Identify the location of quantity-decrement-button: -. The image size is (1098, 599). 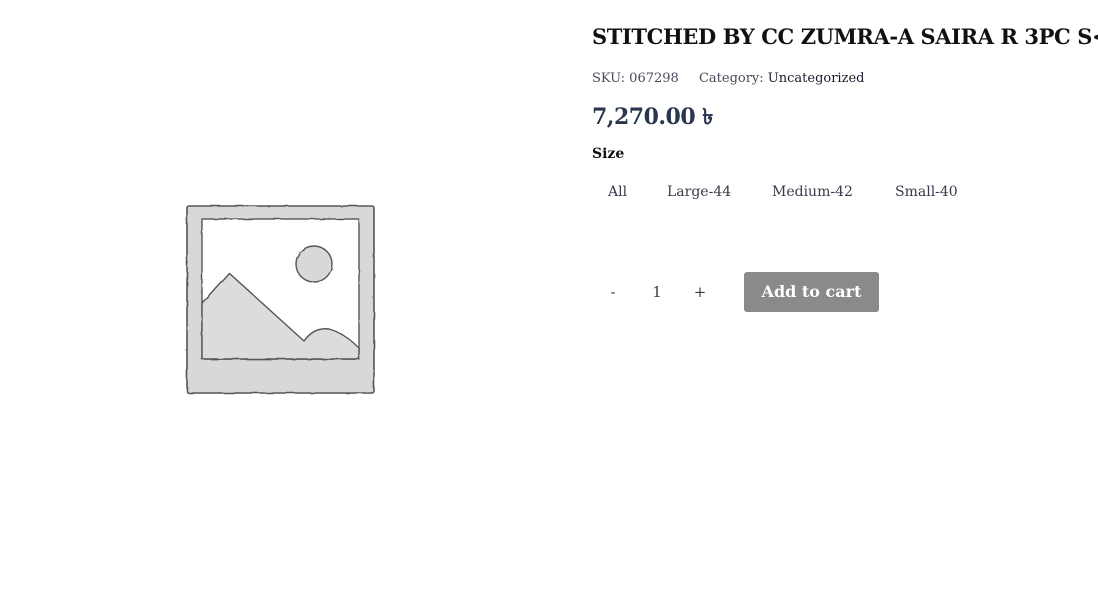
(613, 292).